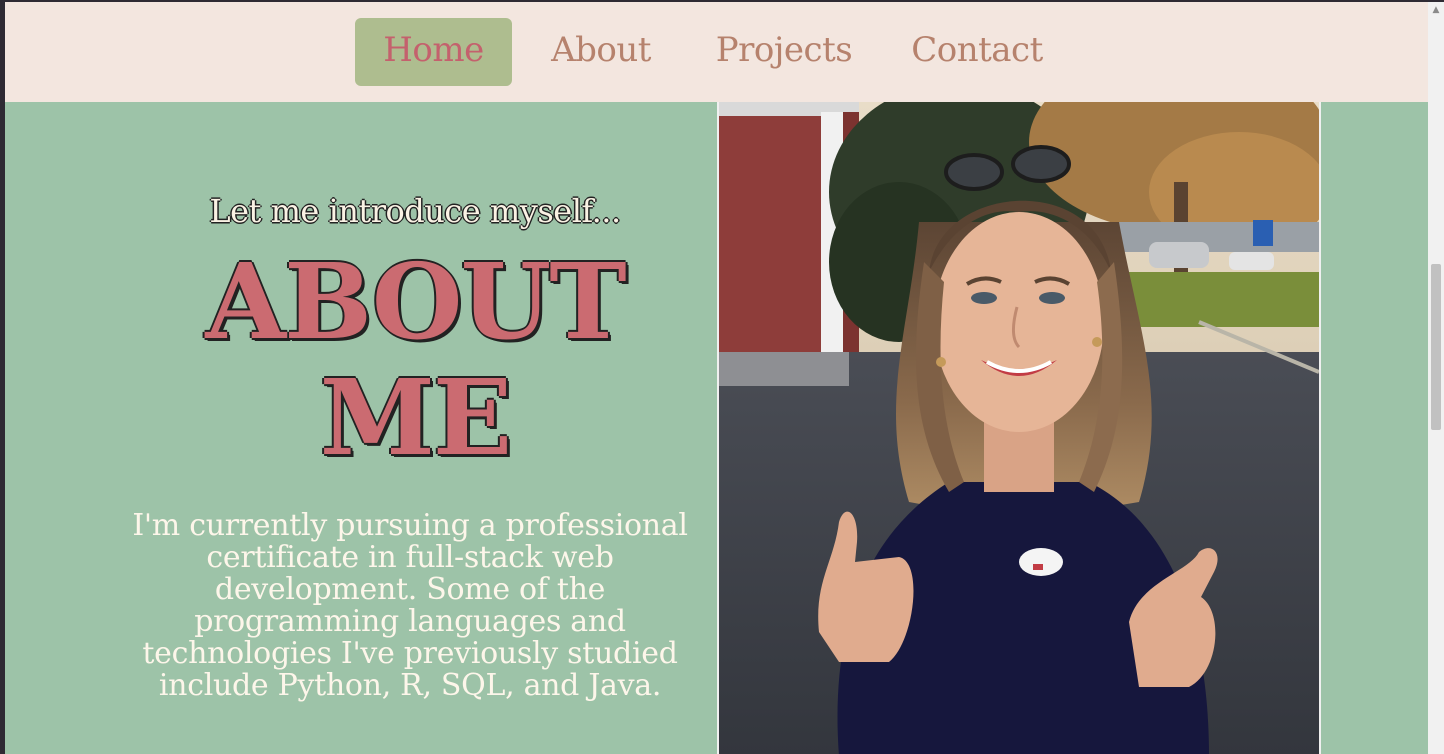 Image resolution: width=1444 pixels, height=754 pixels. Describe the element at coordinates (415, 417) in the screenshot. I see `about-title-line2: ME` at that location.